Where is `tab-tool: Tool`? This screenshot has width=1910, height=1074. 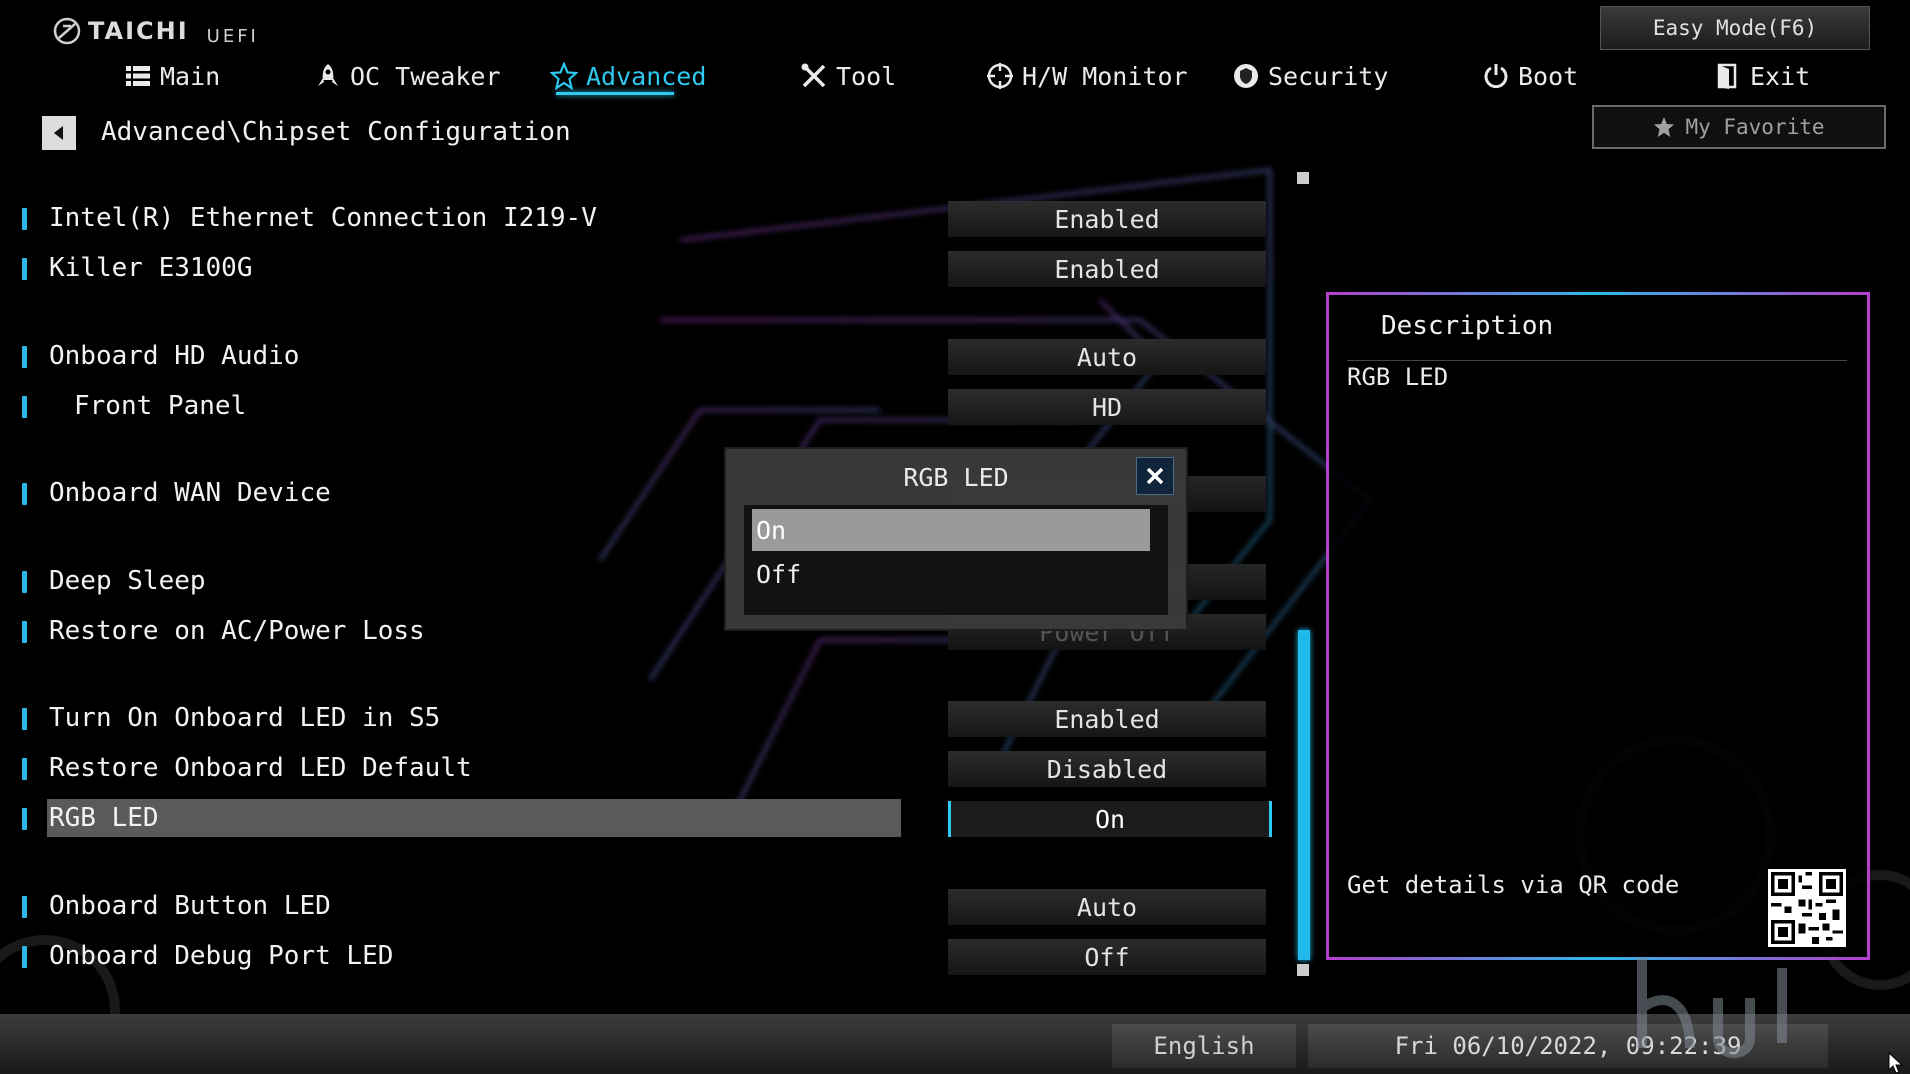
tab-tool: Tool is located at coordinates (848, 76).